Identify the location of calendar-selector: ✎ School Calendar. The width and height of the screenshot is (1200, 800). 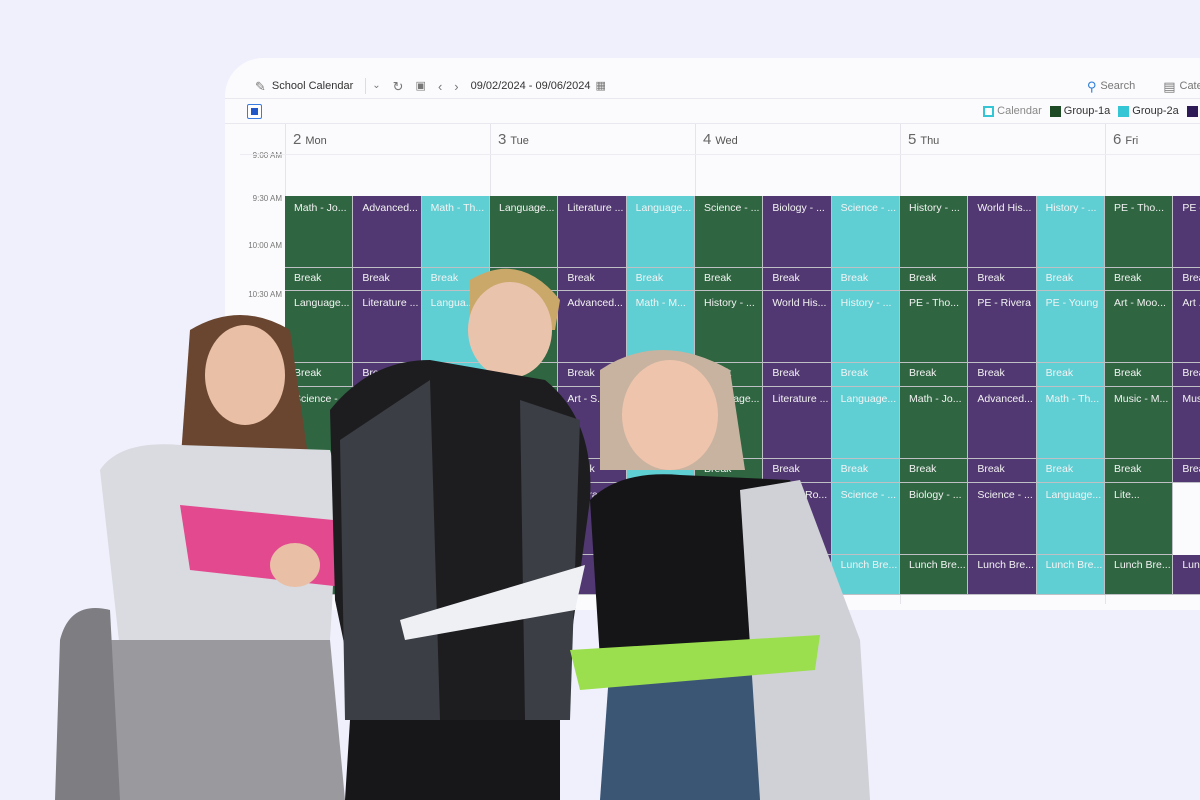
(304, 86).